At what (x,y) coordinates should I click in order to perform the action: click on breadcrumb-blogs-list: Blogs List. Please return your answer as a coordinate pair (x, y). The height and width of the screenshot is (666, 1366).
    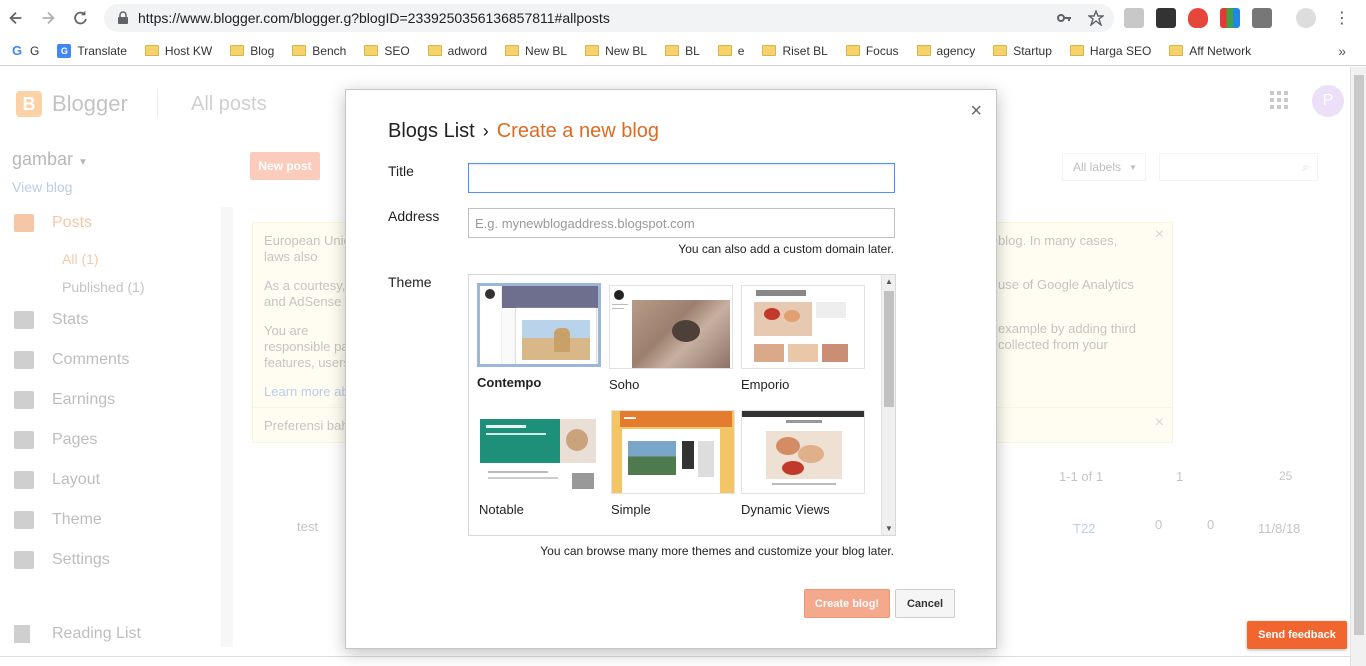
    Looking at the image, I should click on (431, 131).